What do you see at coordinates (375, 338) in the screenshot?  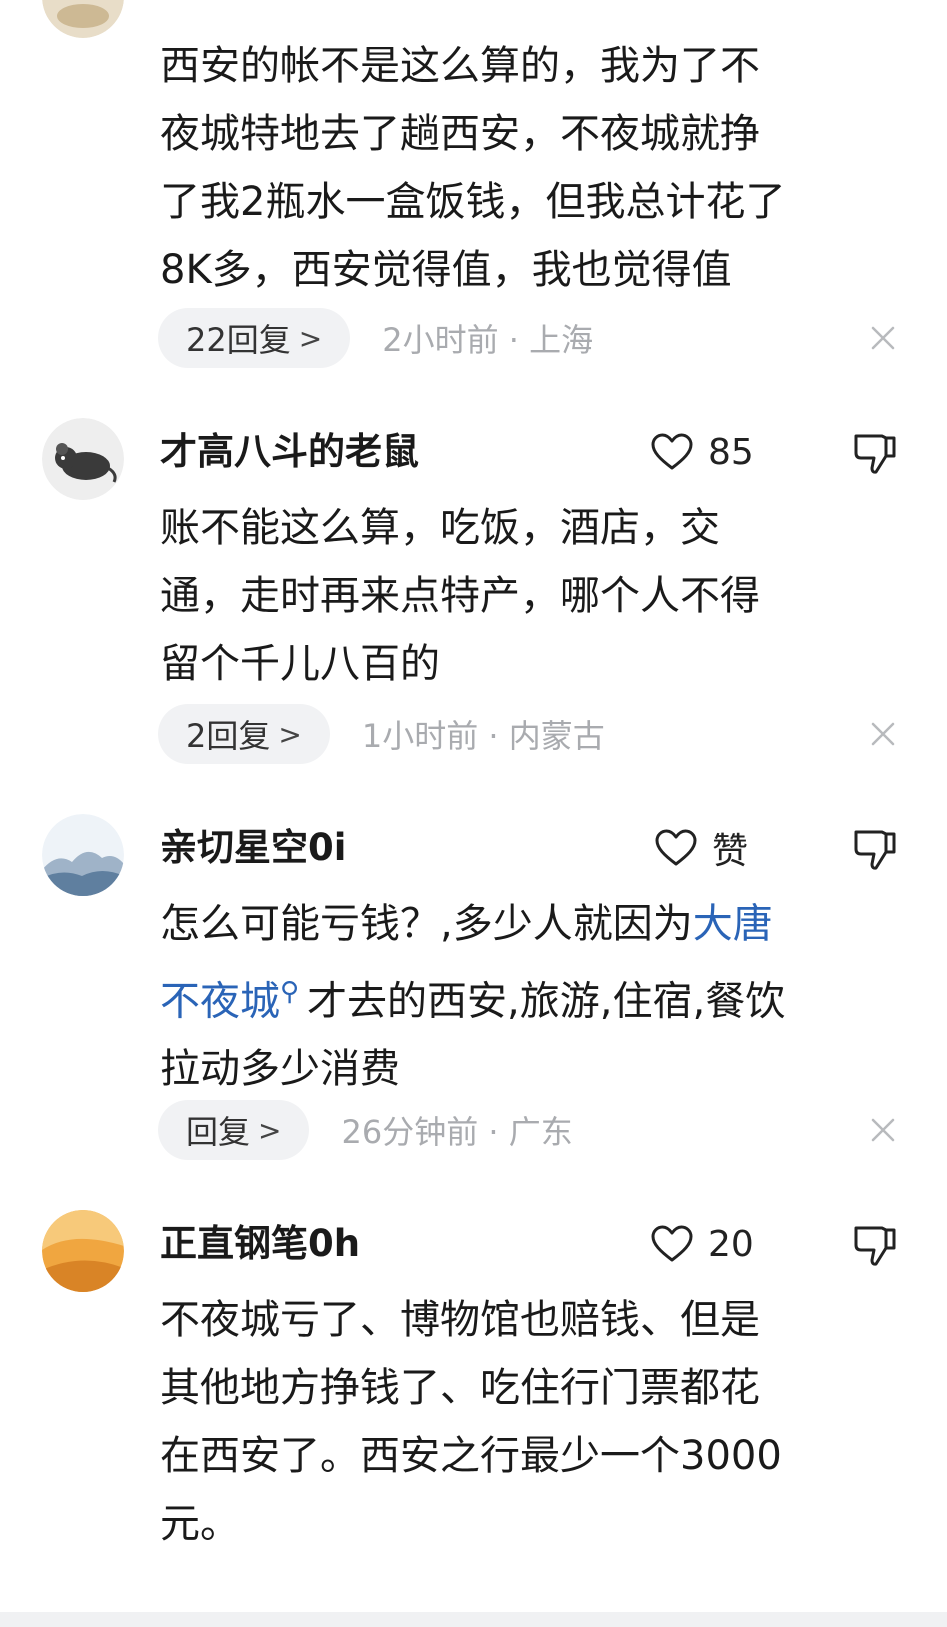 I see `comment-meta: 22回复 > 2小时前 · 上海` at bounding box center [375, 338].